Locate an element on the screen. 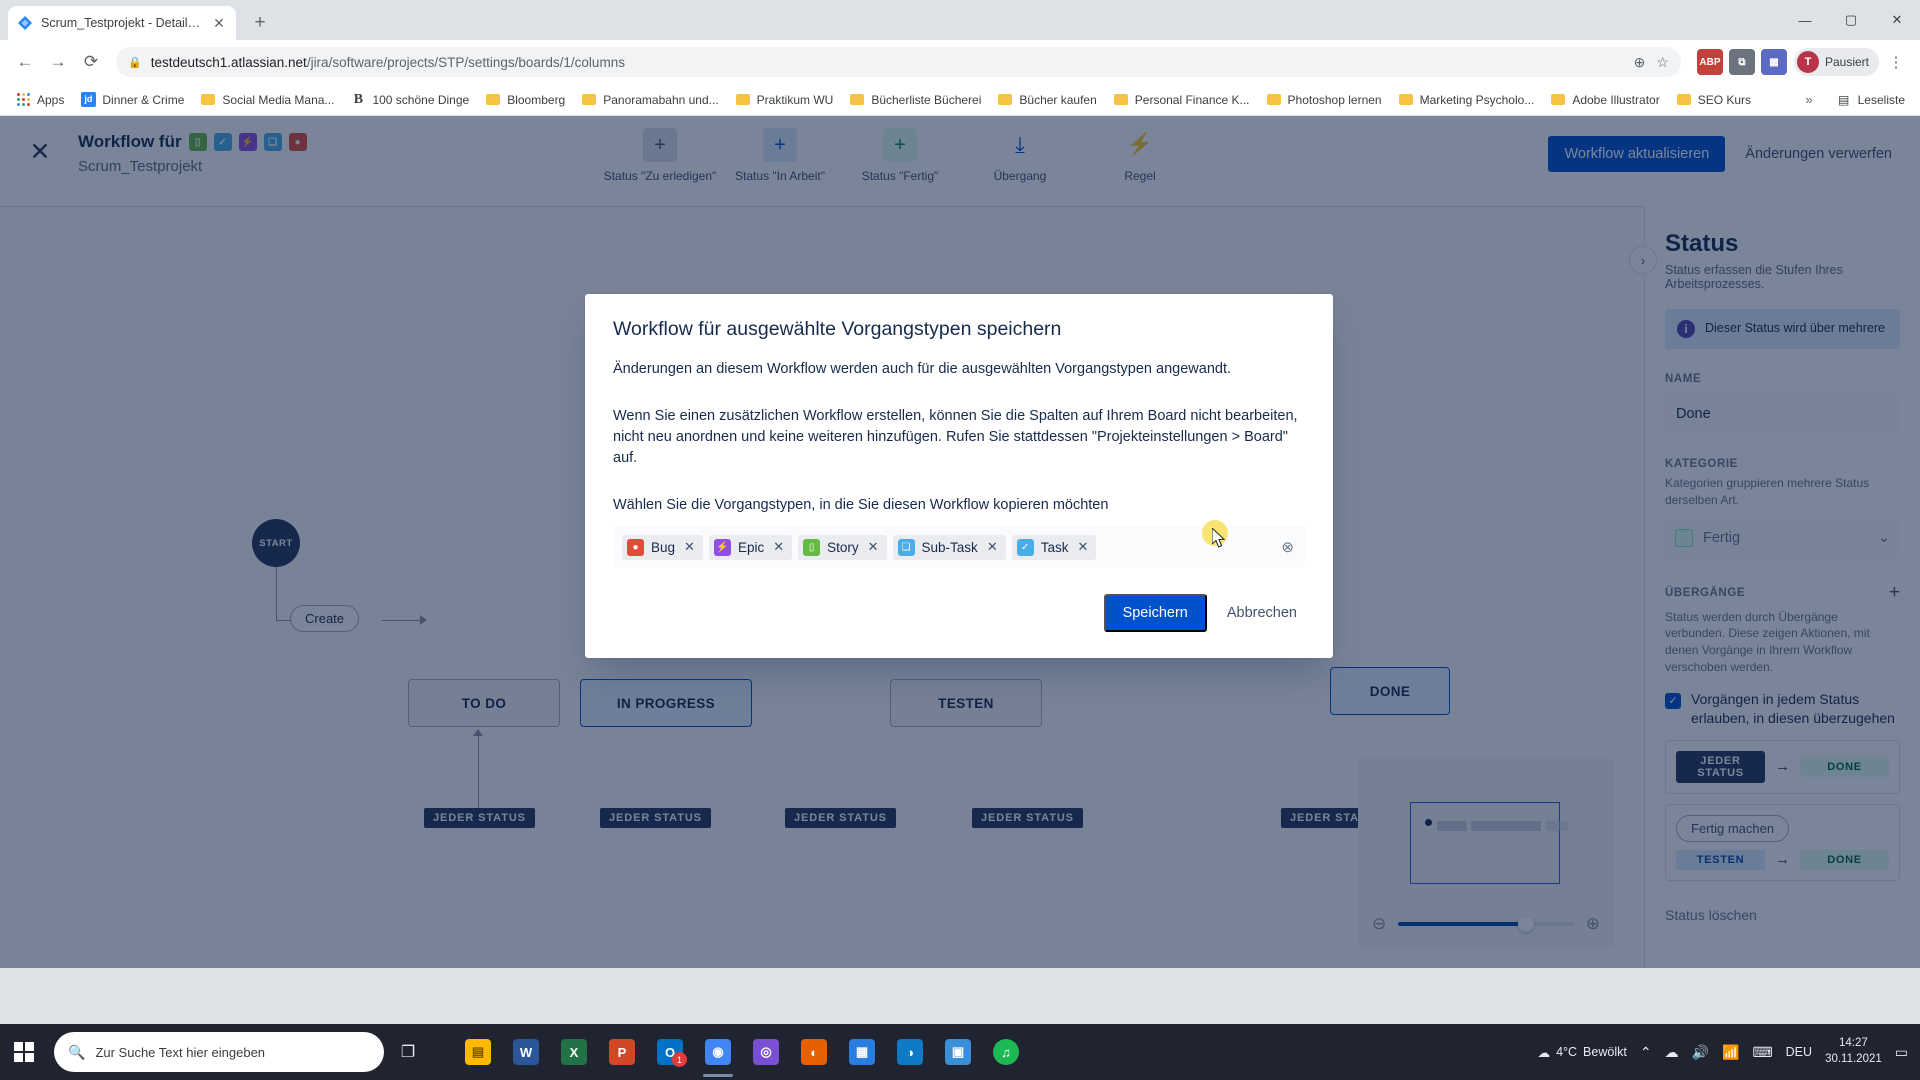 The image size is (1920, 1080). bookmark-label: Adobe Illustrator is located at coordinates (1616, 99).